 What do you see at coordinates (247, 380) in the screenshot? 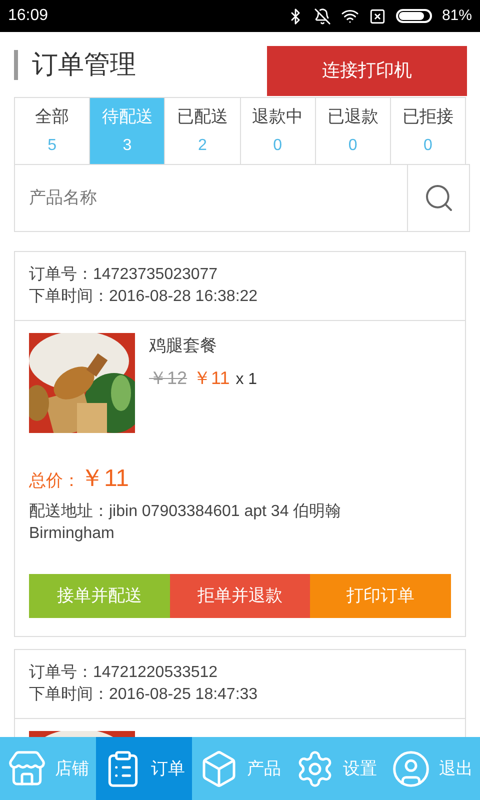
I see `quantity: x 1` at bounding box center [247, 380].